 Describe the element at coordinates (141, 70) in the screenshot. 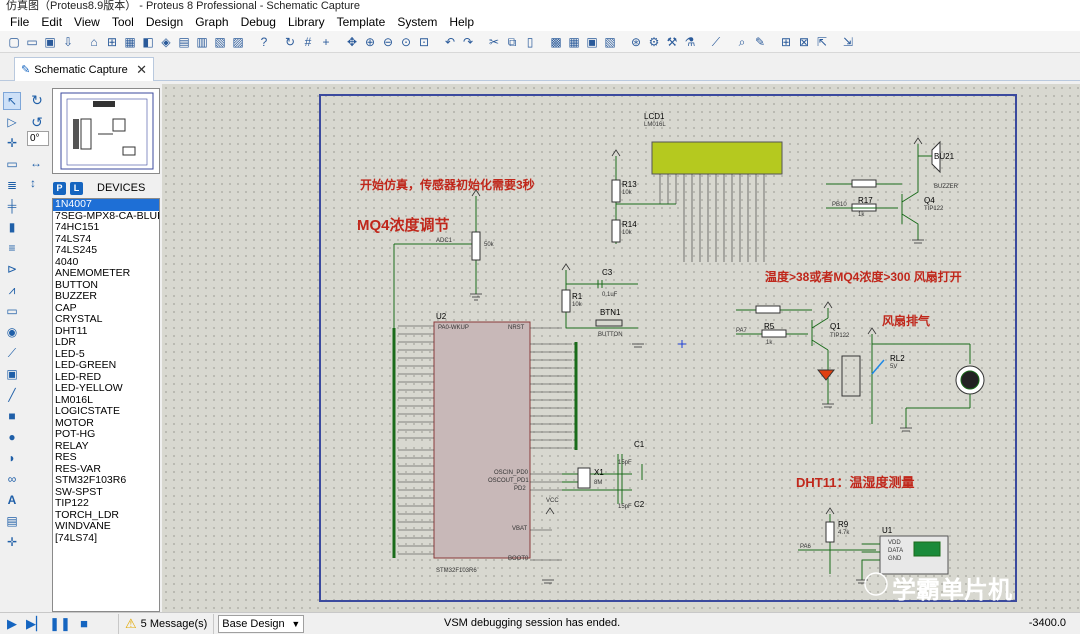

I see `close-icon: ✕` at that location.